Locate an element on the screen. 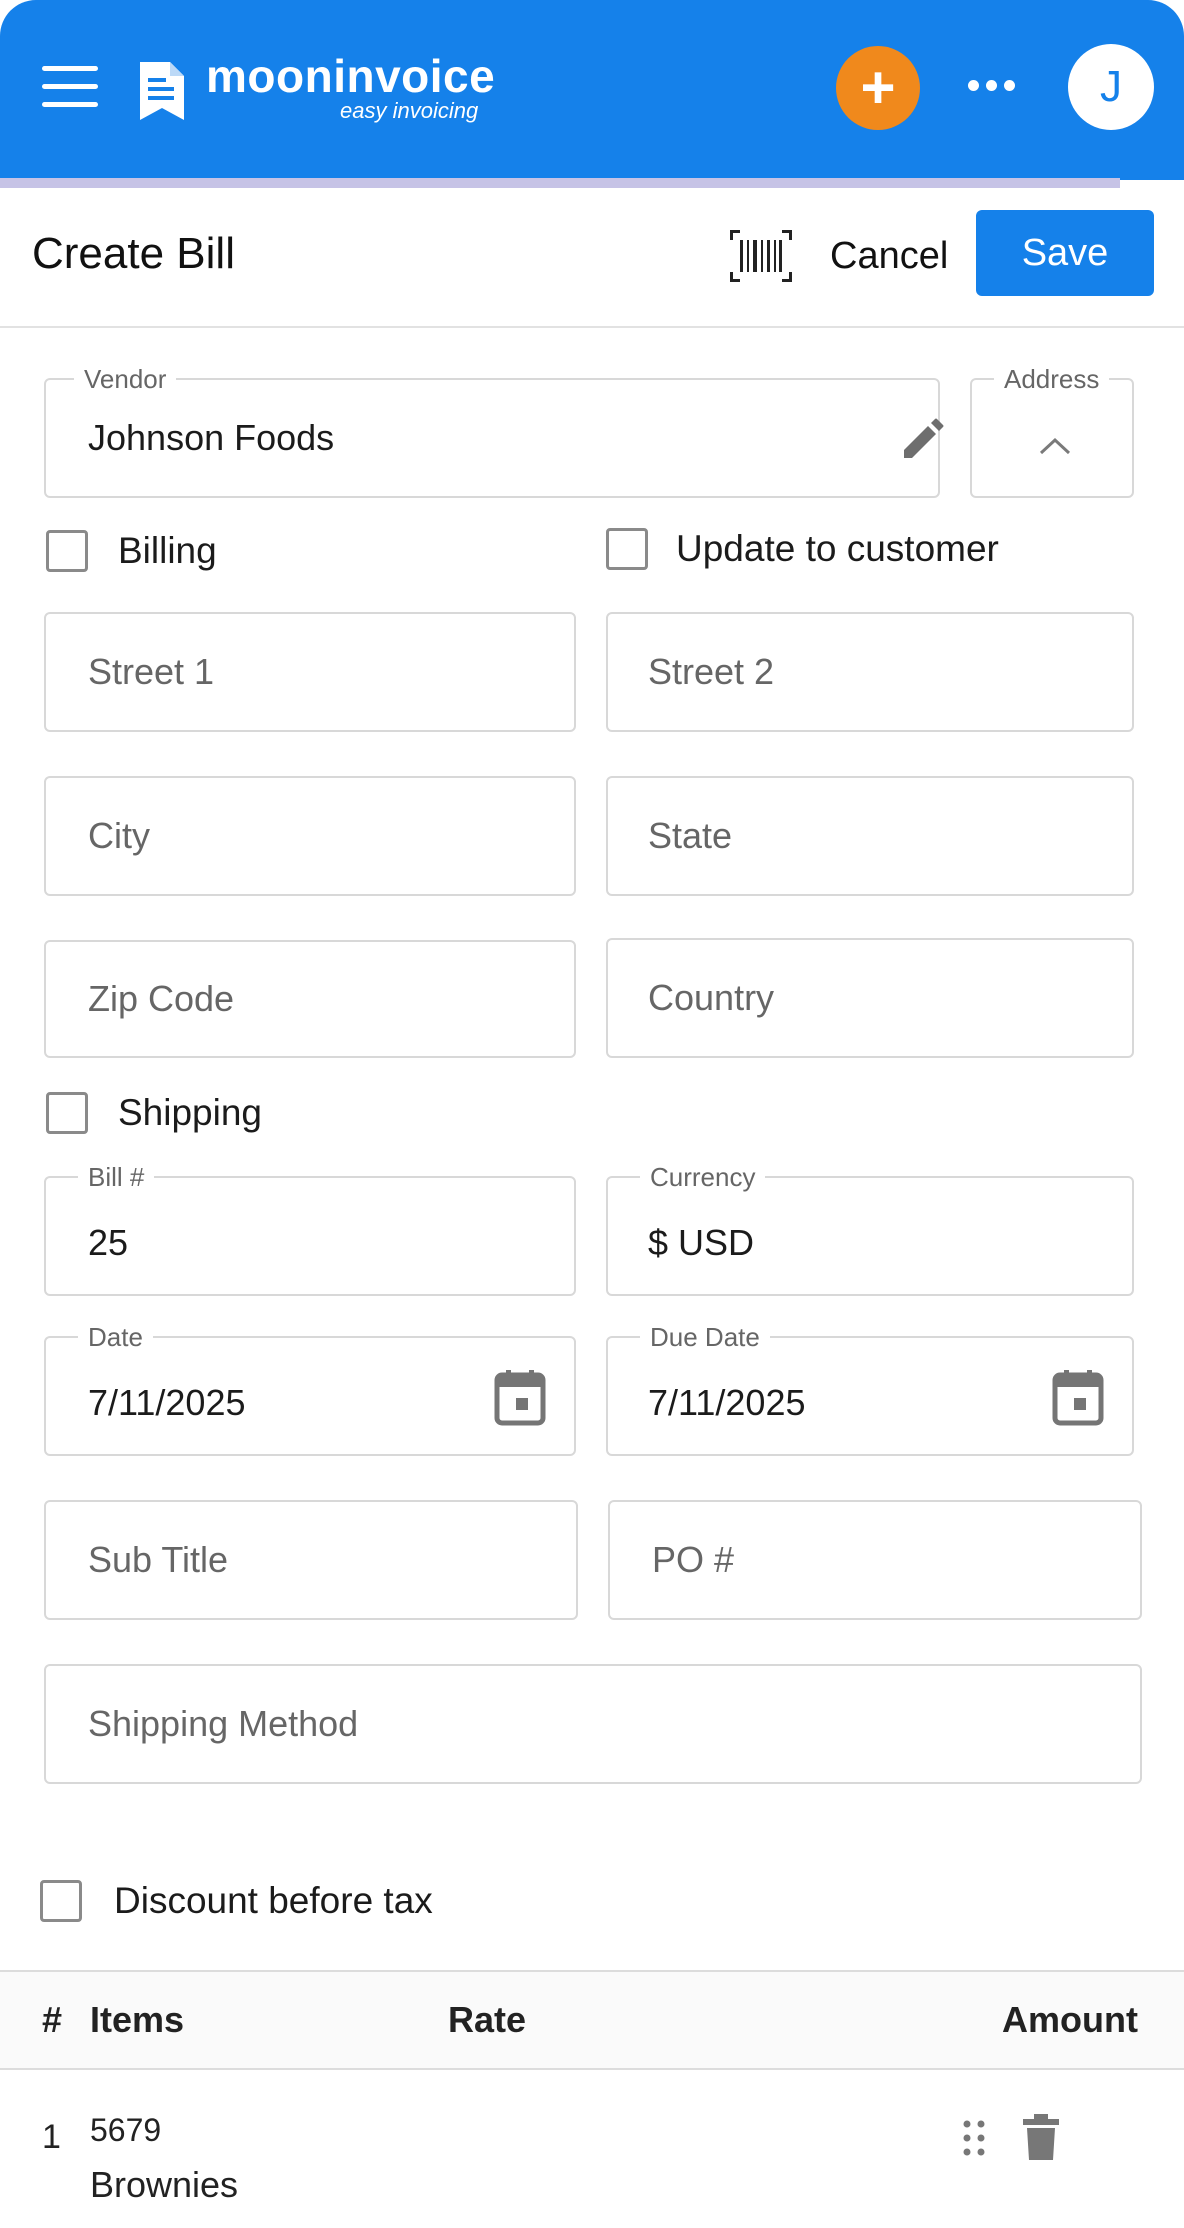  app-bar: mooninvoice easy invoicing + J is located at coordinates (592, 90).